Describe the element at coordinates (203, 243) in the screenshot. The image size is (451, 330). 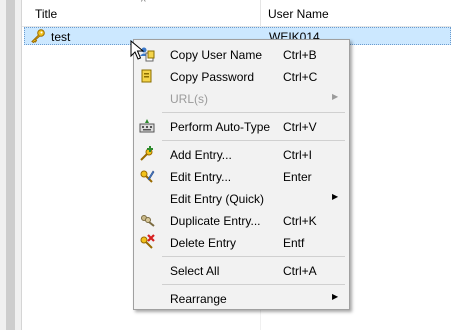
I see `menu-item-label: Delete Entry` at that location.